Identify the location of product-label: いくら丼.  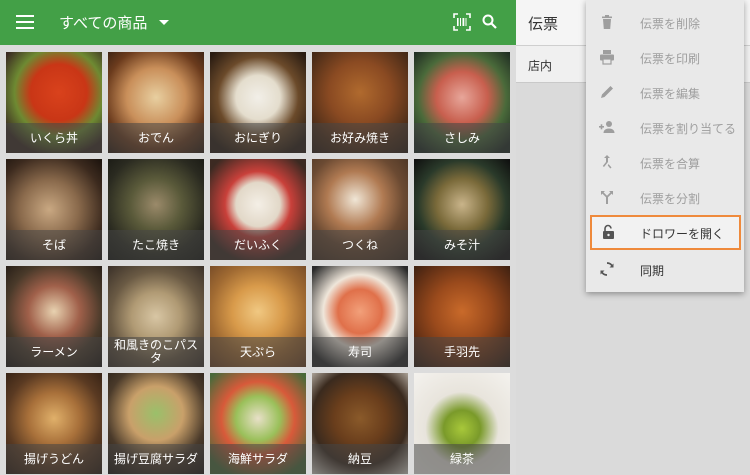
(54, 138).